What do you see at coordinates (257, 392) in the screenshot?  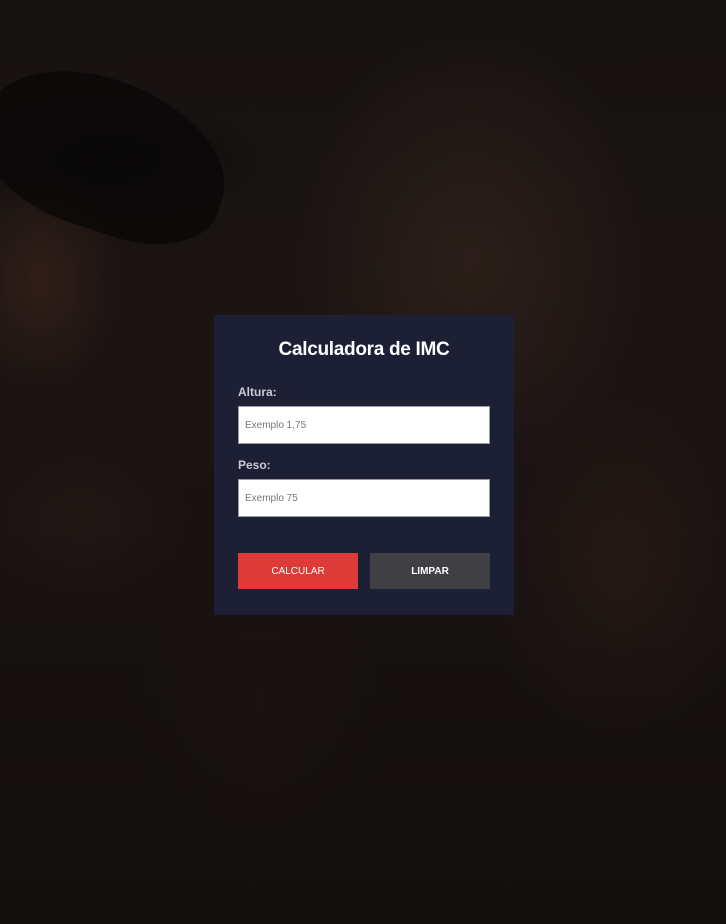 I see `height-label: Altura:` at bounding box center [257, 392].